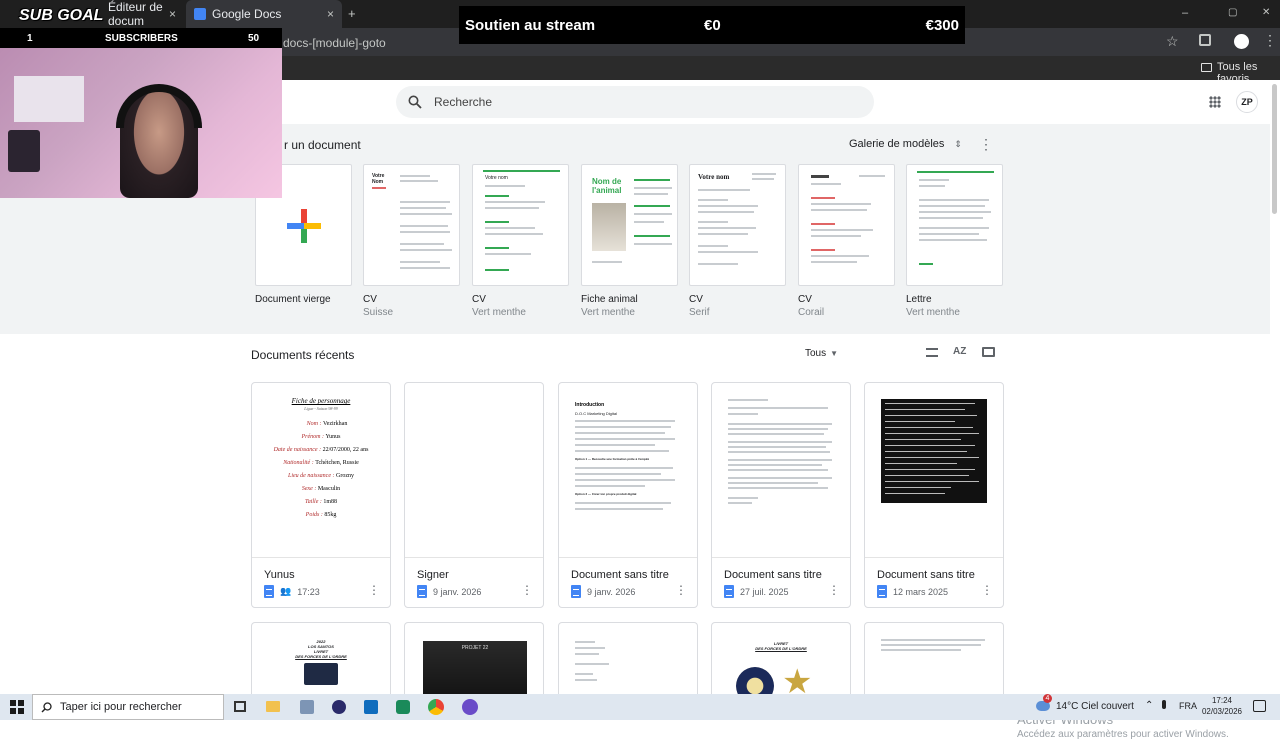 This screenshot has width=1280, height=740. I want to click on sub-goal-label: SUBSCRIBERS, so click(141, 38).